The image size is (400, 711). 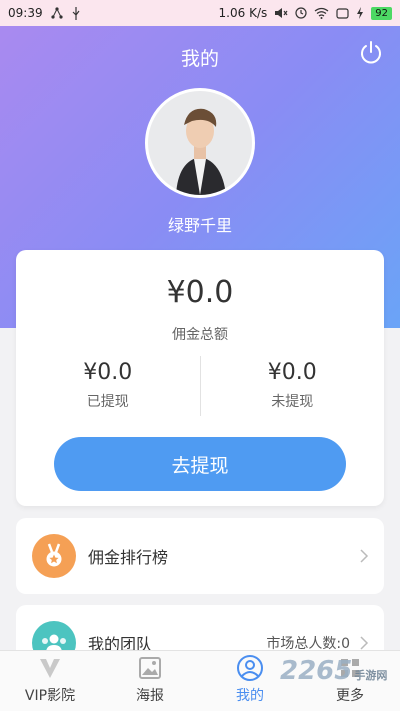 I want to click on tab-label-mine: 我的, so click(x=250, y=696).